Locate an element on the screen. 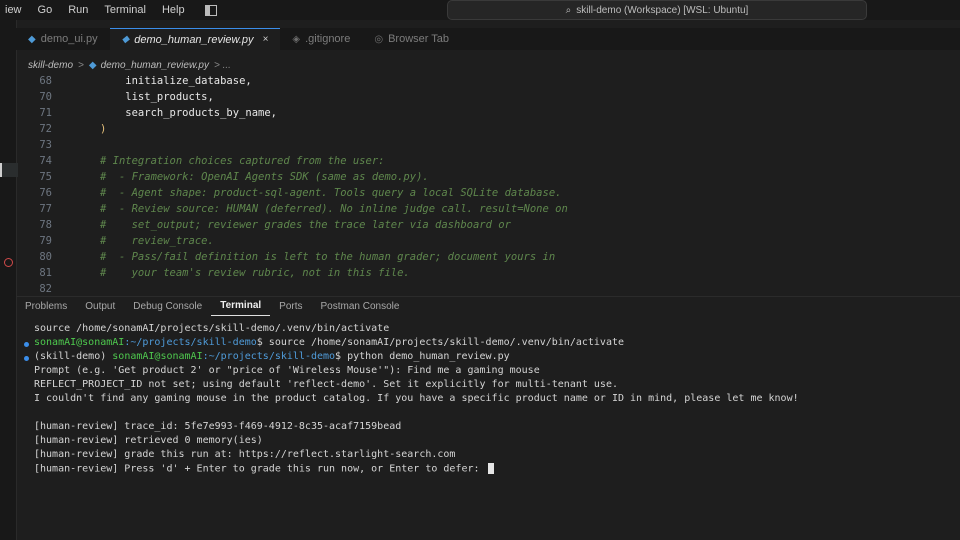  line-number: 74 is located at coordinates (45, 161).